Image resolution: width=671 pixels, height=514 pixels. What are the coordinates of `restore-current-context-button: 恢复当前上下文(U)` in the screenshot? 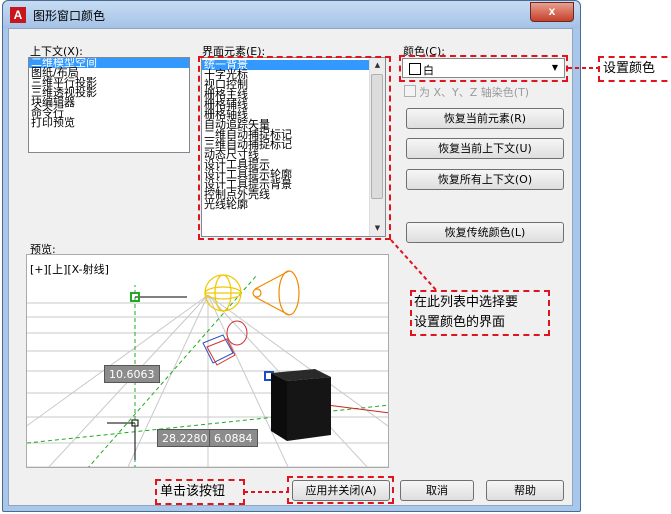 It's located at (485, 148).